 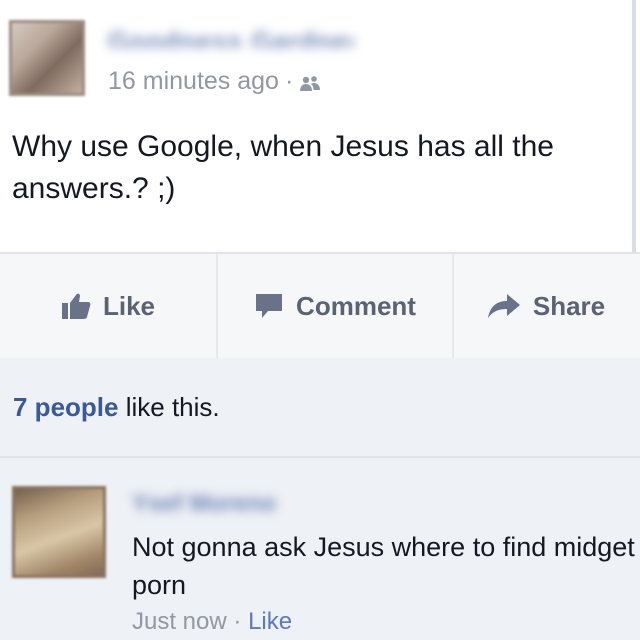 What do you see at coordinates (310, 81) in the screenshot?
I see `friends-icon` at bounding box center [310, 81].